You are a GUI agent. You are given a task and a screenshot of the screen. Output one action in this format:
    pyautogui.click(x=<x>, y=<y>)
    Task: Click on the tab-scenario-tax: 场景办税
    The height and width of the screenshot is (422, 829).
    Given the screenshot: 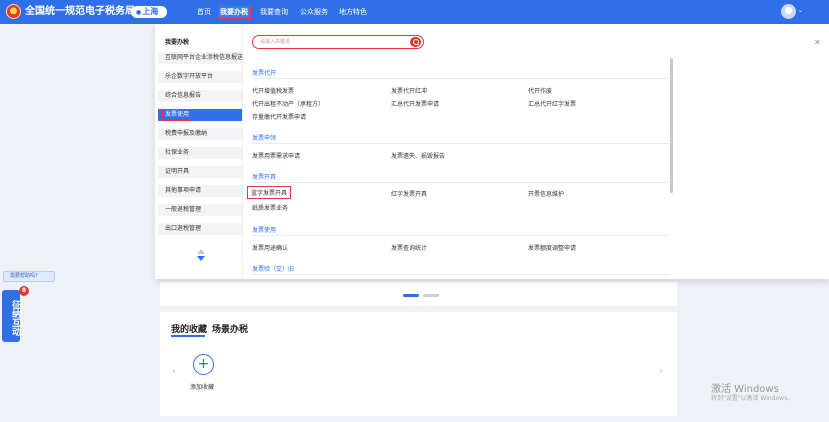 What is the action you would take?
    pyautogui.click(x=230, y=328)
    